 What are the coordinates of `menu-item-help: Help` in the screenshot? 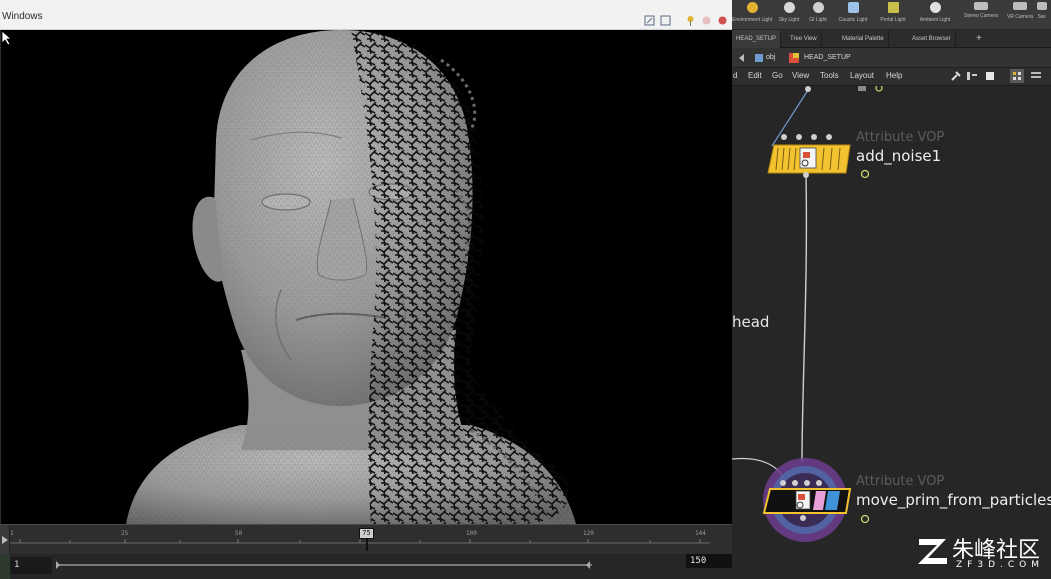 It's located at (894, 75).